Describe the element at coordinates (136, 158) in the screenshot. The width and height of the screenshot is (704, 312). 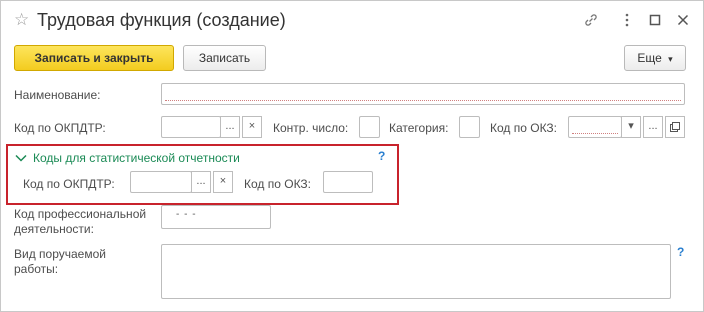
I see `stat-group-title: Коды для статистической отчетности` at that location.